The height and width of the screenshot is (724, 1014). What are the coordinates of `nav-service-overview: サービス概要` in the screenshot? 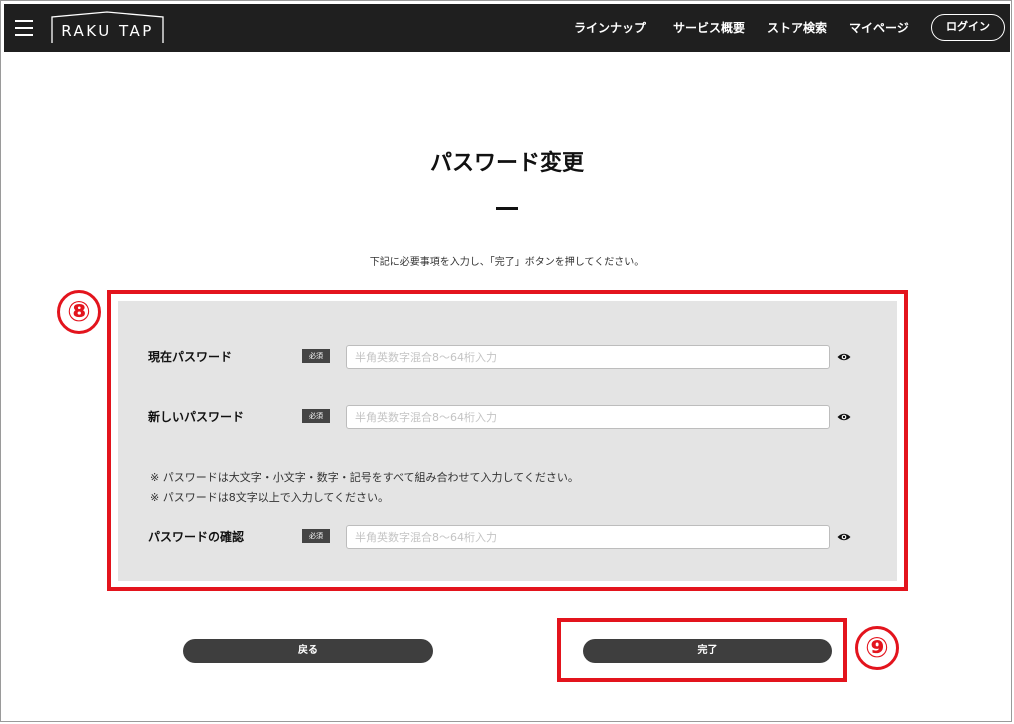 It's located at (709, 28).